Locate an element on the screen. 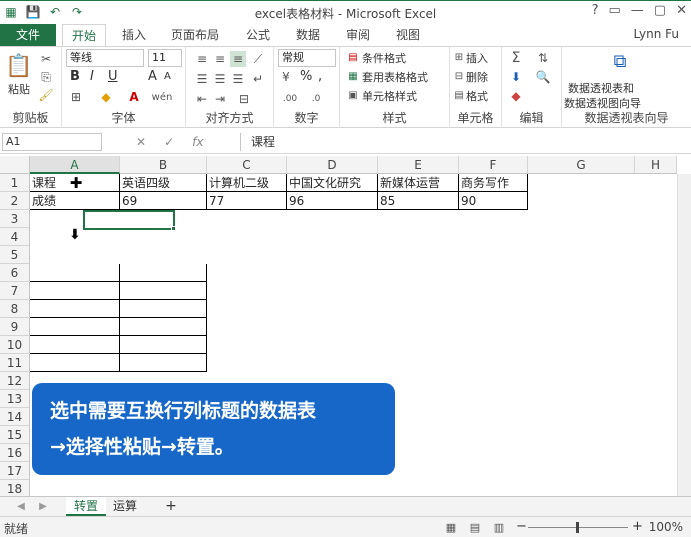 The height and width of the screenshot is (537, 691). decrease-decimal-icon: .0 is located at coordinates (316, 99).